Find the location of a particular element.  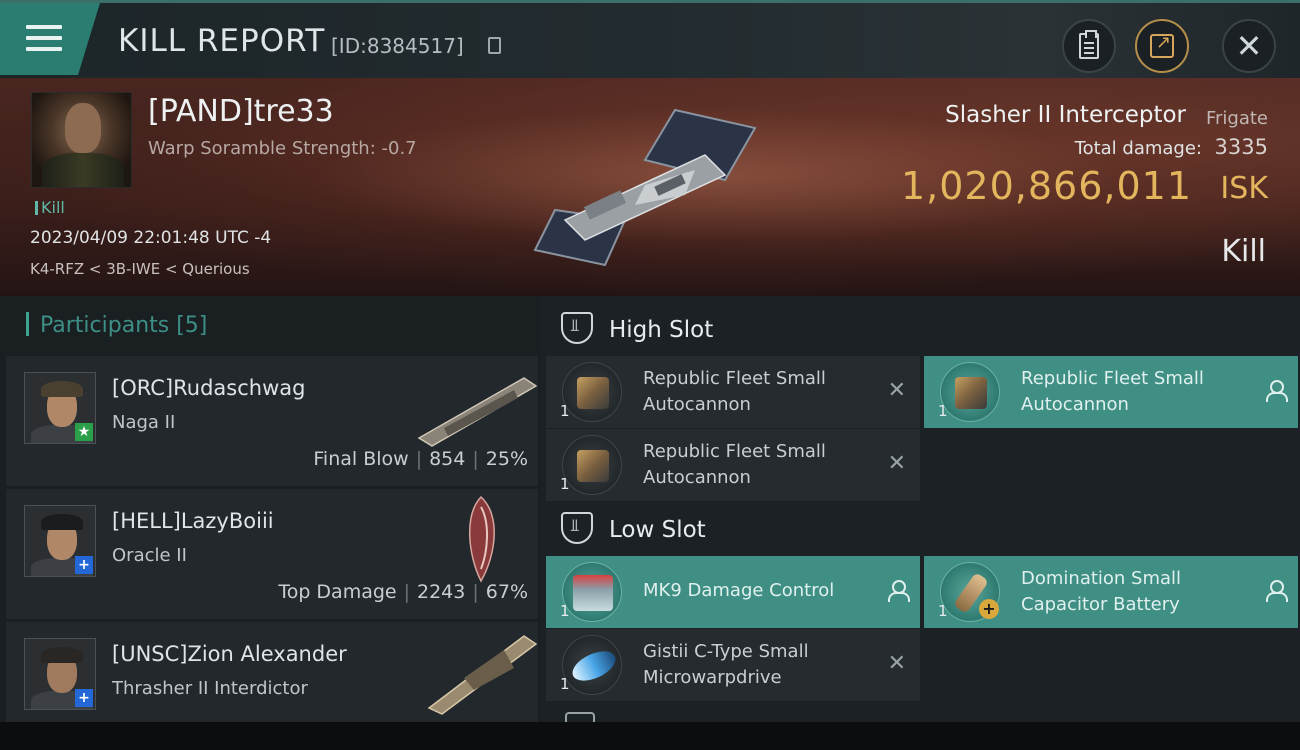

result-label: Kill is located at coordinates (1243, 251).